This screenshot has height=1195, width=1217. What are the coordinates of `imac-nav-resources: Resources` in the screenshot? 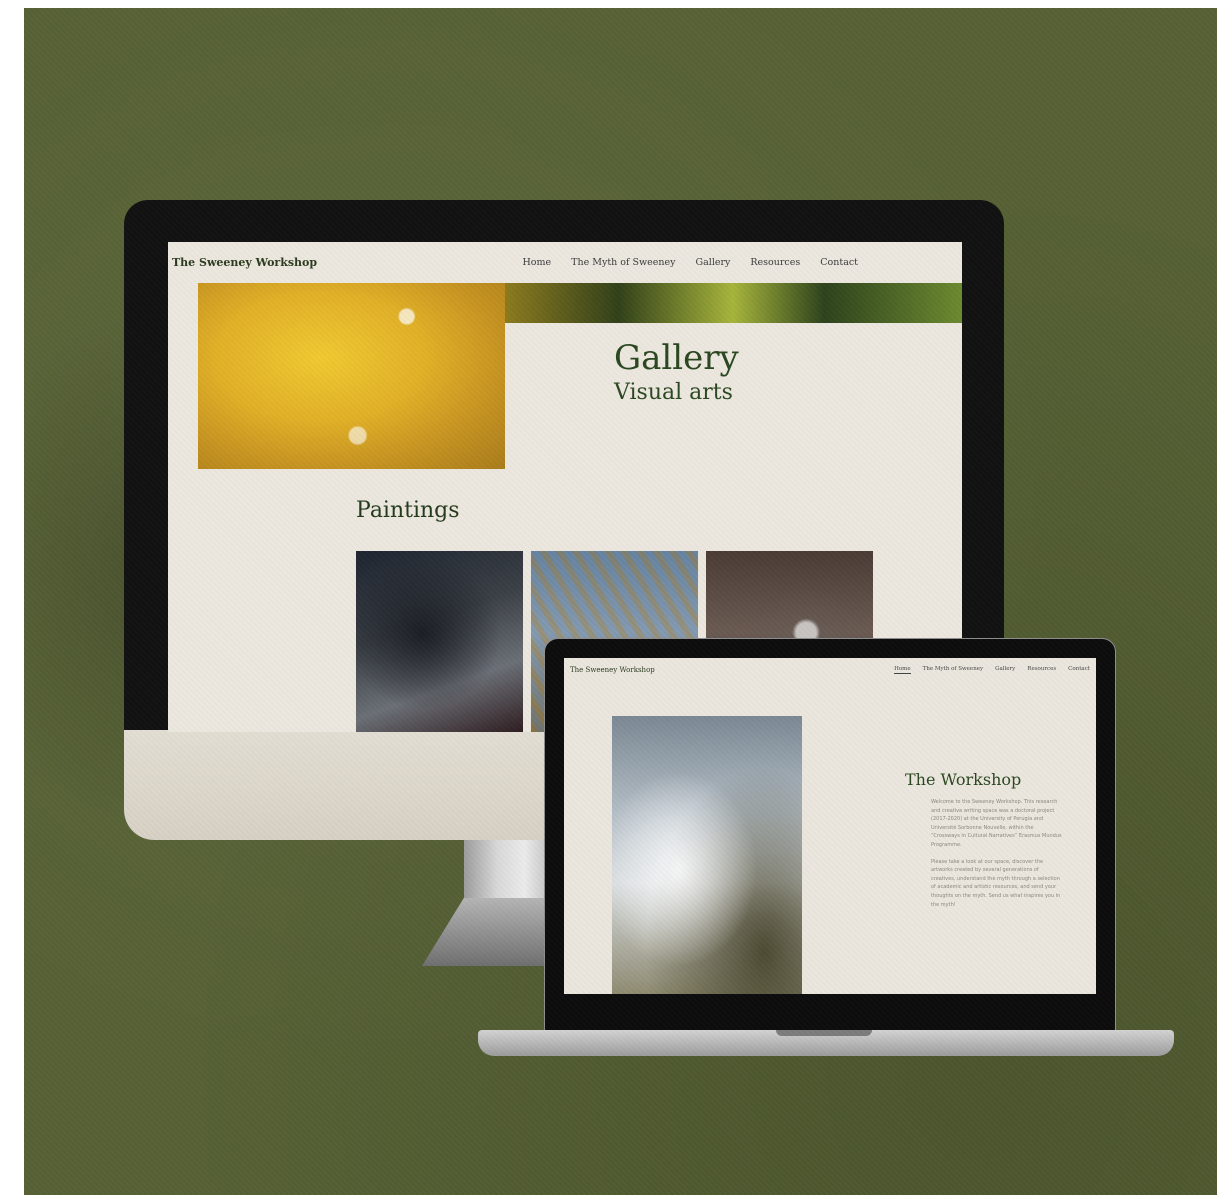 It's located at (775, 262).